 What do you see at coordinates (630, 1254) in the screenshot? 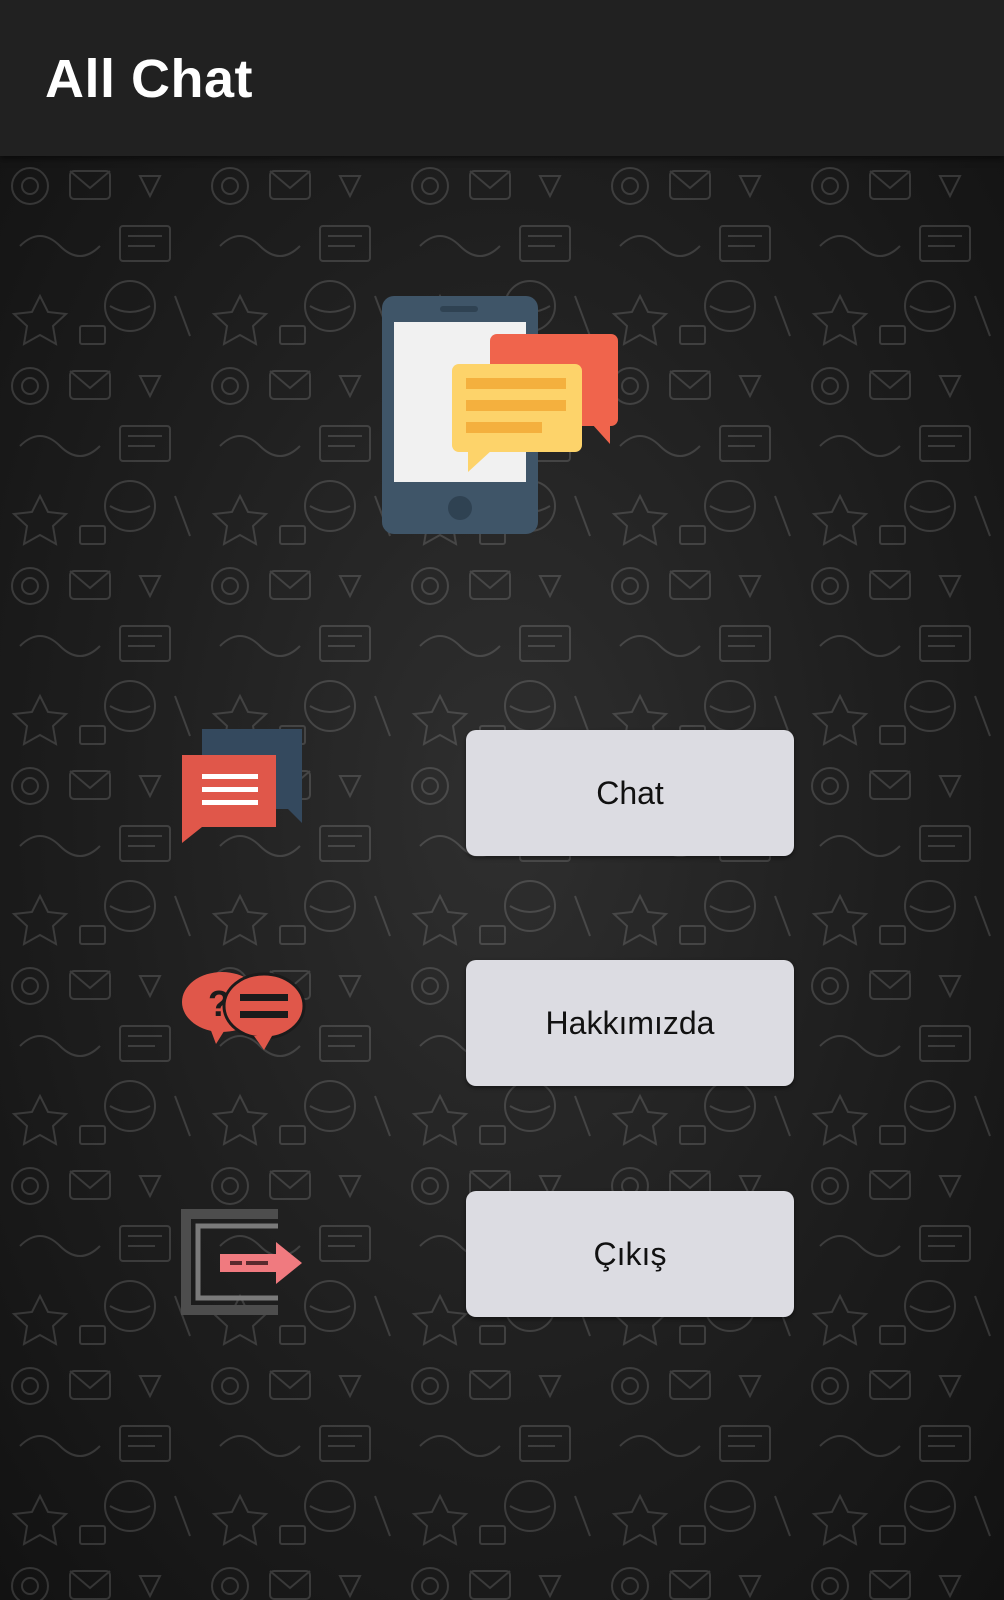
I see `exit-button: Çıkış` at bounding box center [630, 1254].